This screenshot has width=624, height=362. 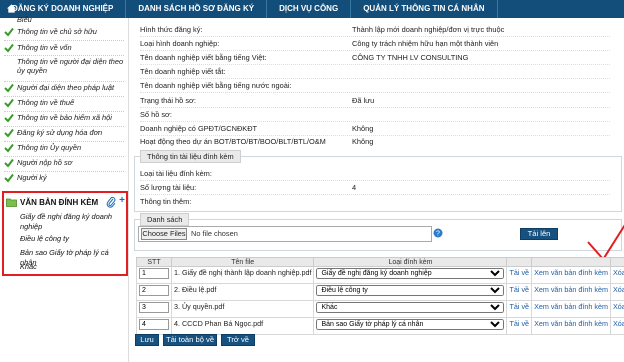 I want to click on choose-files-button: Choose Files, so click(x=164, y=234).